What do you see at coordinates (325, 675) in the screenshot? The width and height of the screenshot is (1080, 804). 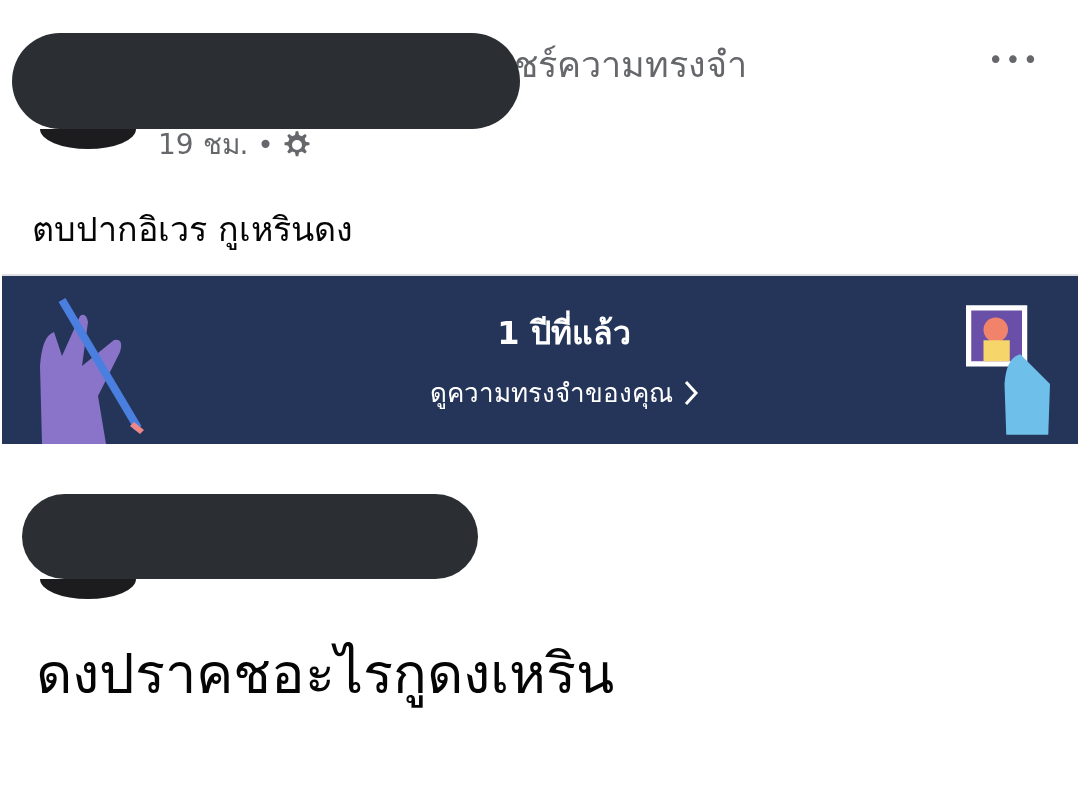 I see `shared-post-text: ดงปราคชอะไรกูดงเหริน` at bounding box center [325, 675].